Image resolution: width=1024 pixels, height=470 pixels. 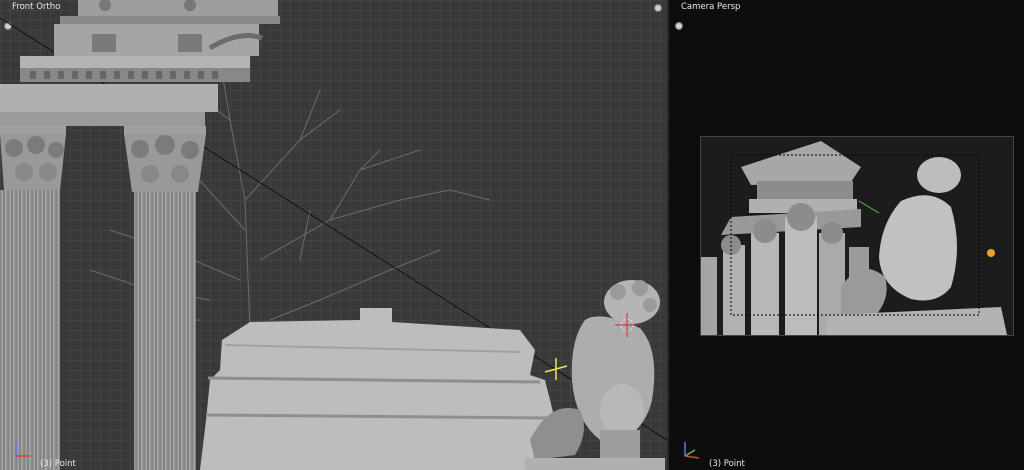 I want to click on viewport-title: Camera Persp, so click(x=711, y=7).